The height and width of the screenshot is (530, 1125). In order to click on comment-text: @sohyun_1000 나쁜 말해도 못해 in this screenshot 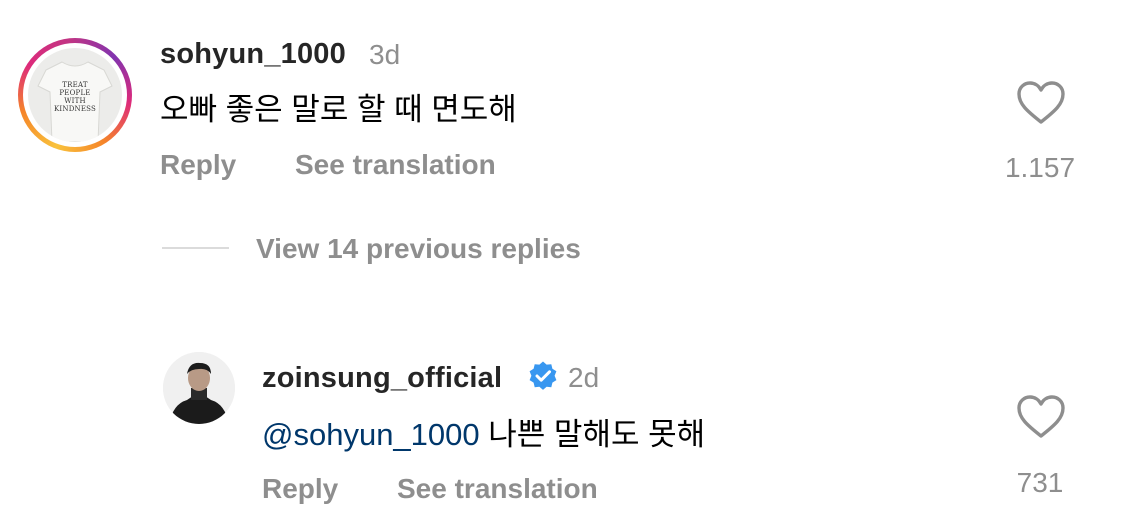, I will do `click(483, 431)`.